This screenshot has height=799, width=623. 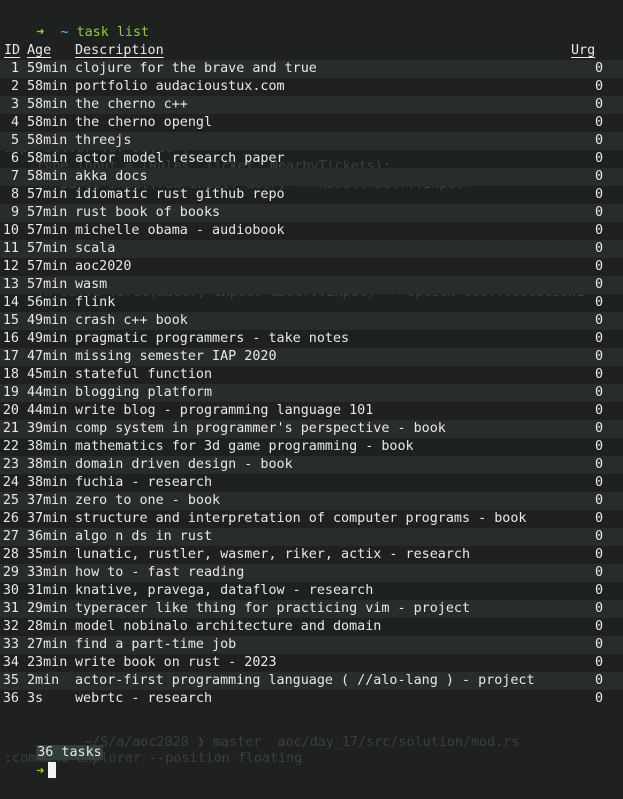 What do you see at coordinates (10, 356) in the screenshot?
I see `cell-id: 17` at bounding box center [10, 356].